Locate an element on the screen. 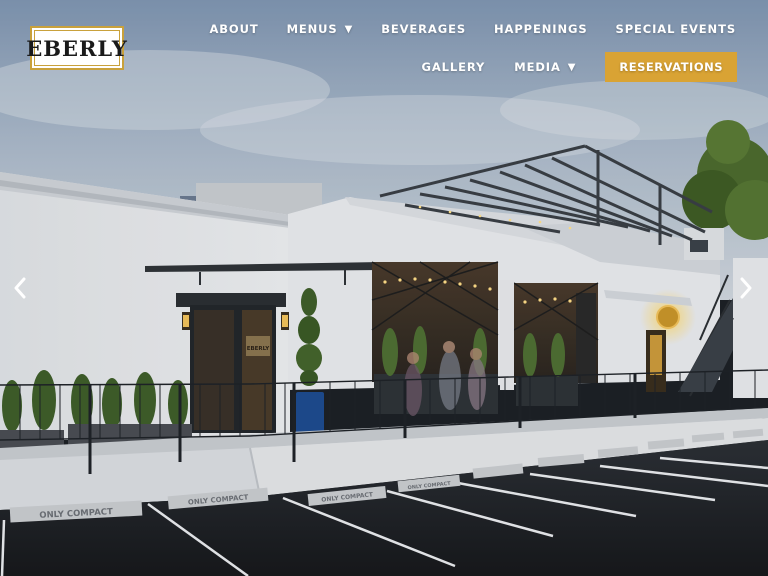 The height and width of the screenshot is (576, 768). nav-gallery: GALLERY is located at coordinates (454, 67).